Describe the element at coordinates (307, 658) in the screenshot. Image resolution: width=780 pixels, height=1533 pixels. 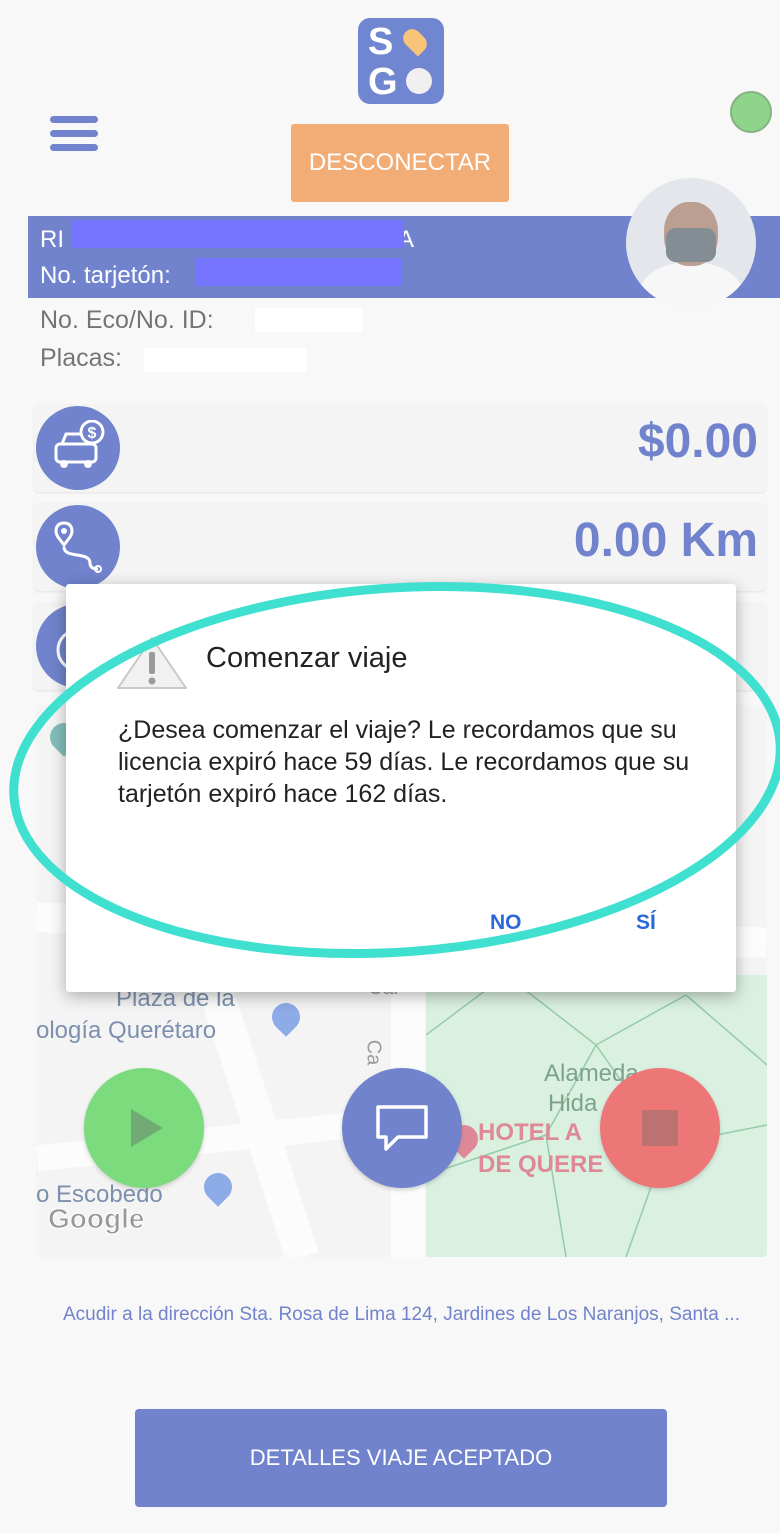
I see `dialog-title: Comenzar viaje` at that location.